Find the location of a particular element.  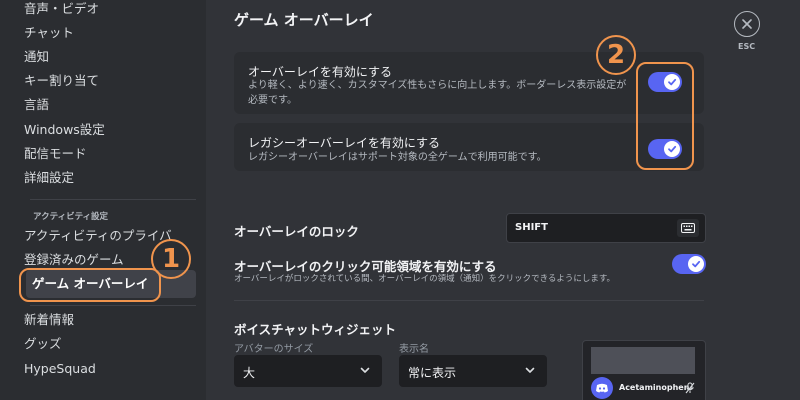

keybind-value: SHIFT is located at coordinates (531, 227).